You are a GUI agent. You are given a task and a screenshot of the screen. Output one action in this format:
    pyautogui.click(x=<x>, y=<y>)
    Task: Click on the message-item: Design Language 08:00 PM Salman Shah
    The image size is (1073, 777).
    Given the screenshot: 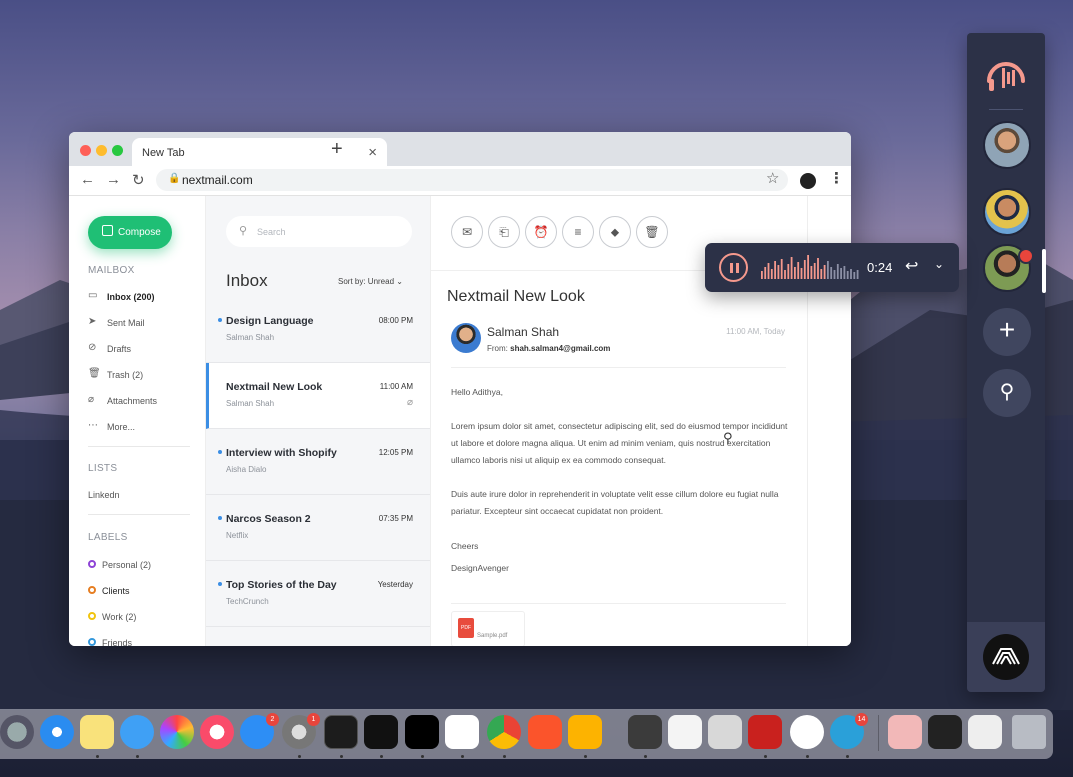 What is the action you would take?
    pyautogui.click(x=318, y=330)
    